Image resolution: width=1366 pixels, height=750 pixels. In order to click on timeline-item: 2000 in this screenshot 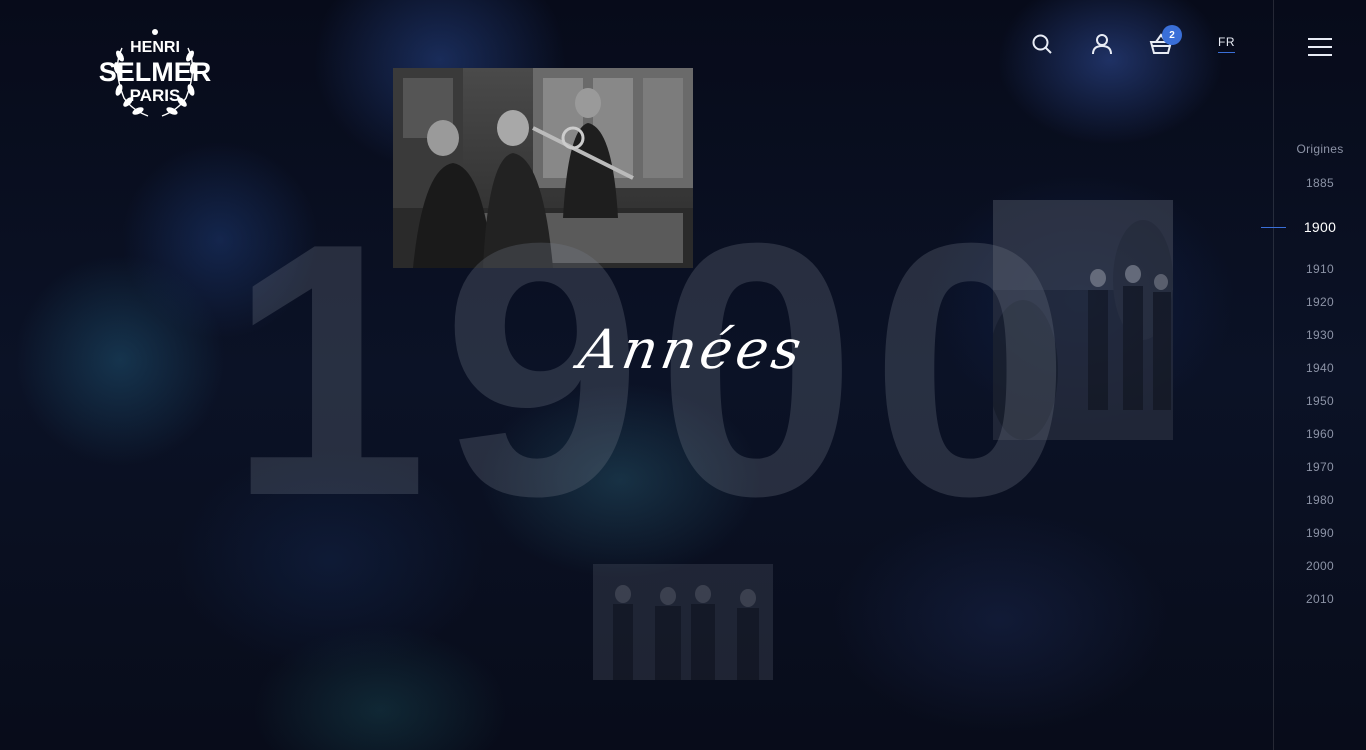, I will do `click(1320, 566)`.